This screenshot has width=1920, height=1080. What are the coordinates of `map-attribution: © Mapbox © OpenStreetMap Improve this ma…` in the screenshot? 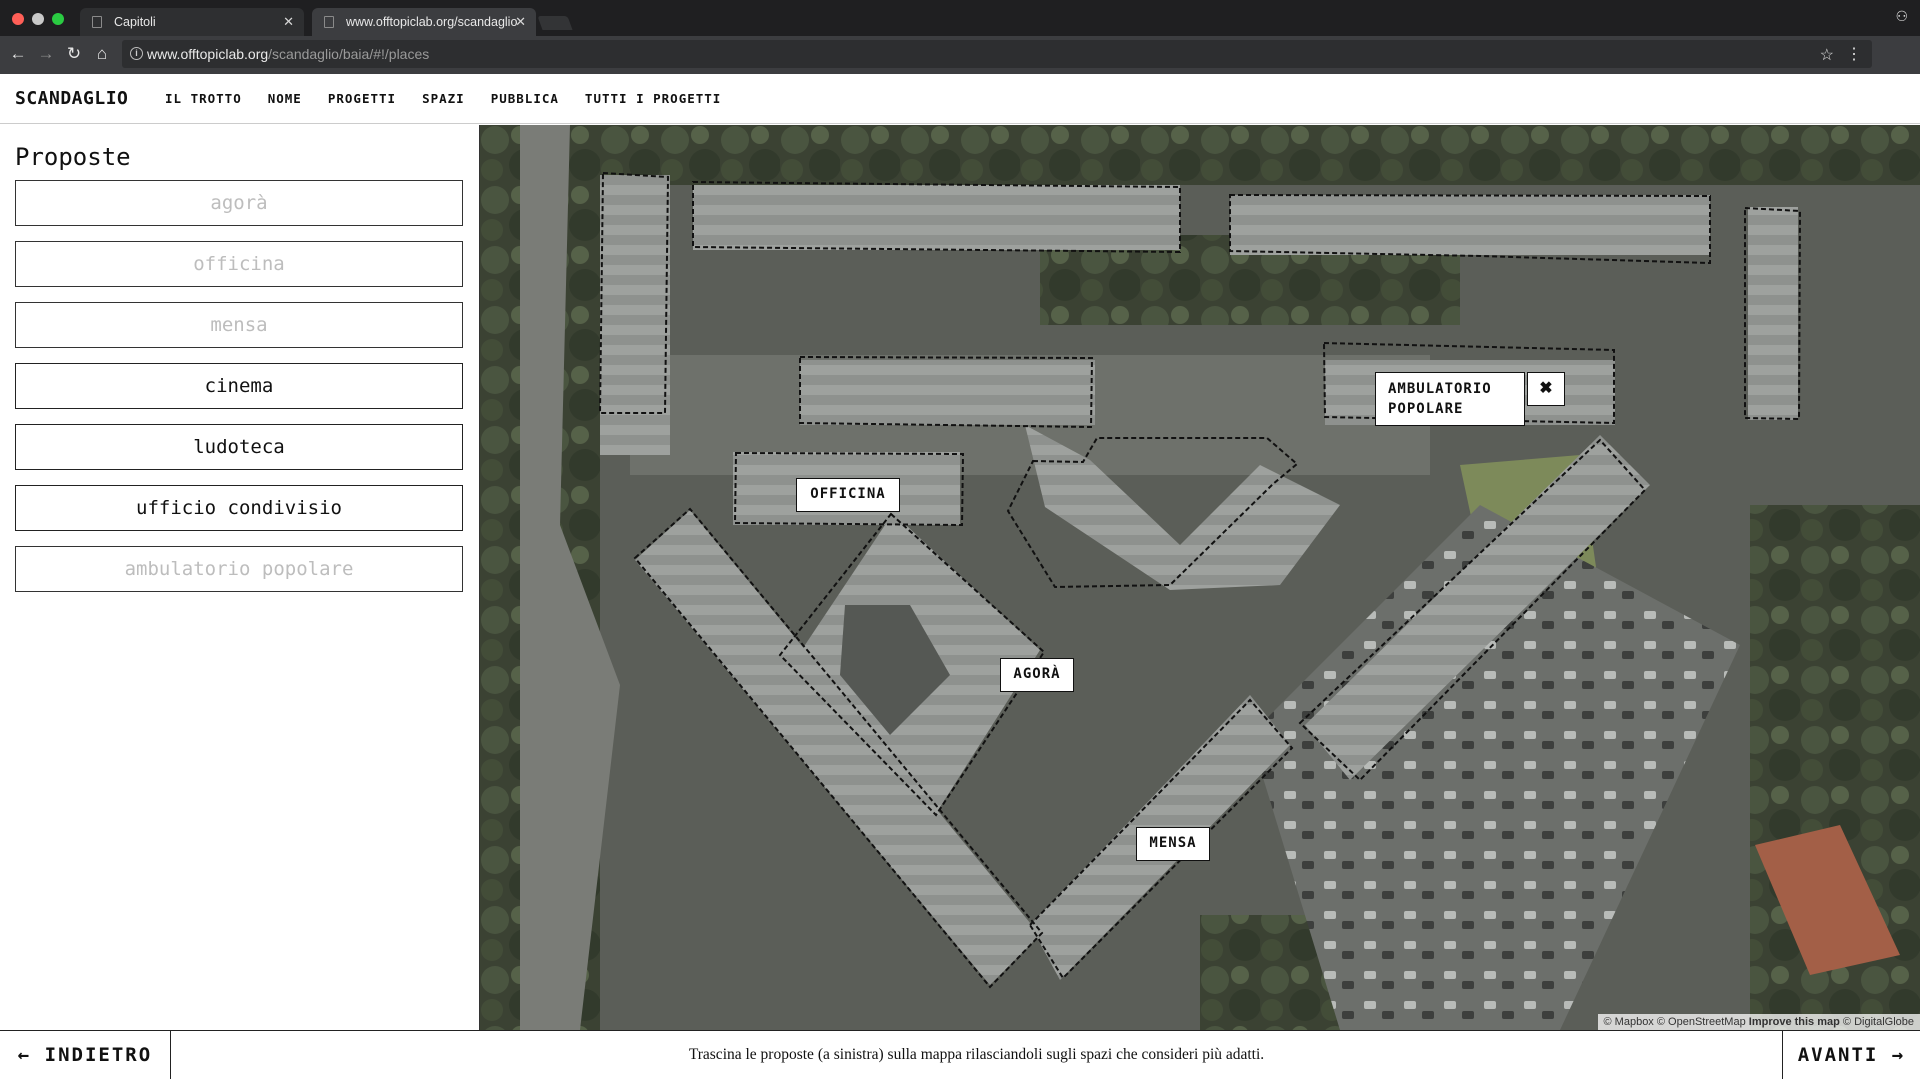 It's located at (1758, 1022).